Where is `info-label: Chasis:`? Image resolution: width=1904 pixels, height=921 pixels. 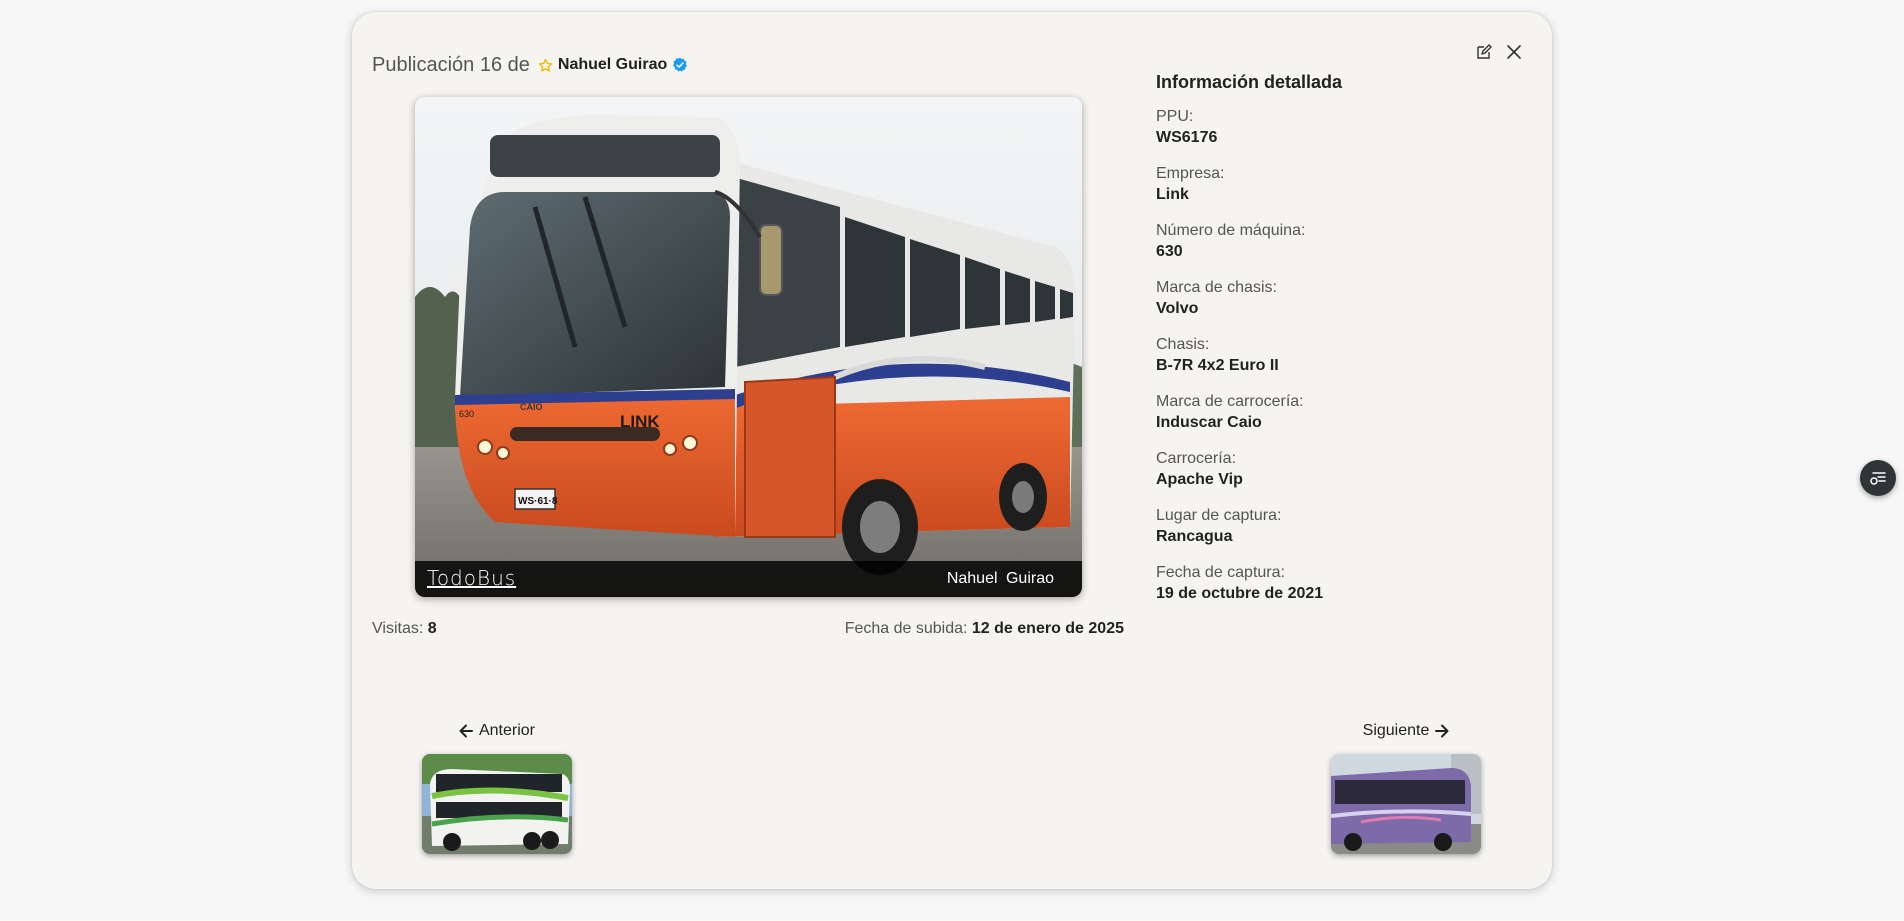 info-label: Chasis: is located at coordinates (1183, 344).